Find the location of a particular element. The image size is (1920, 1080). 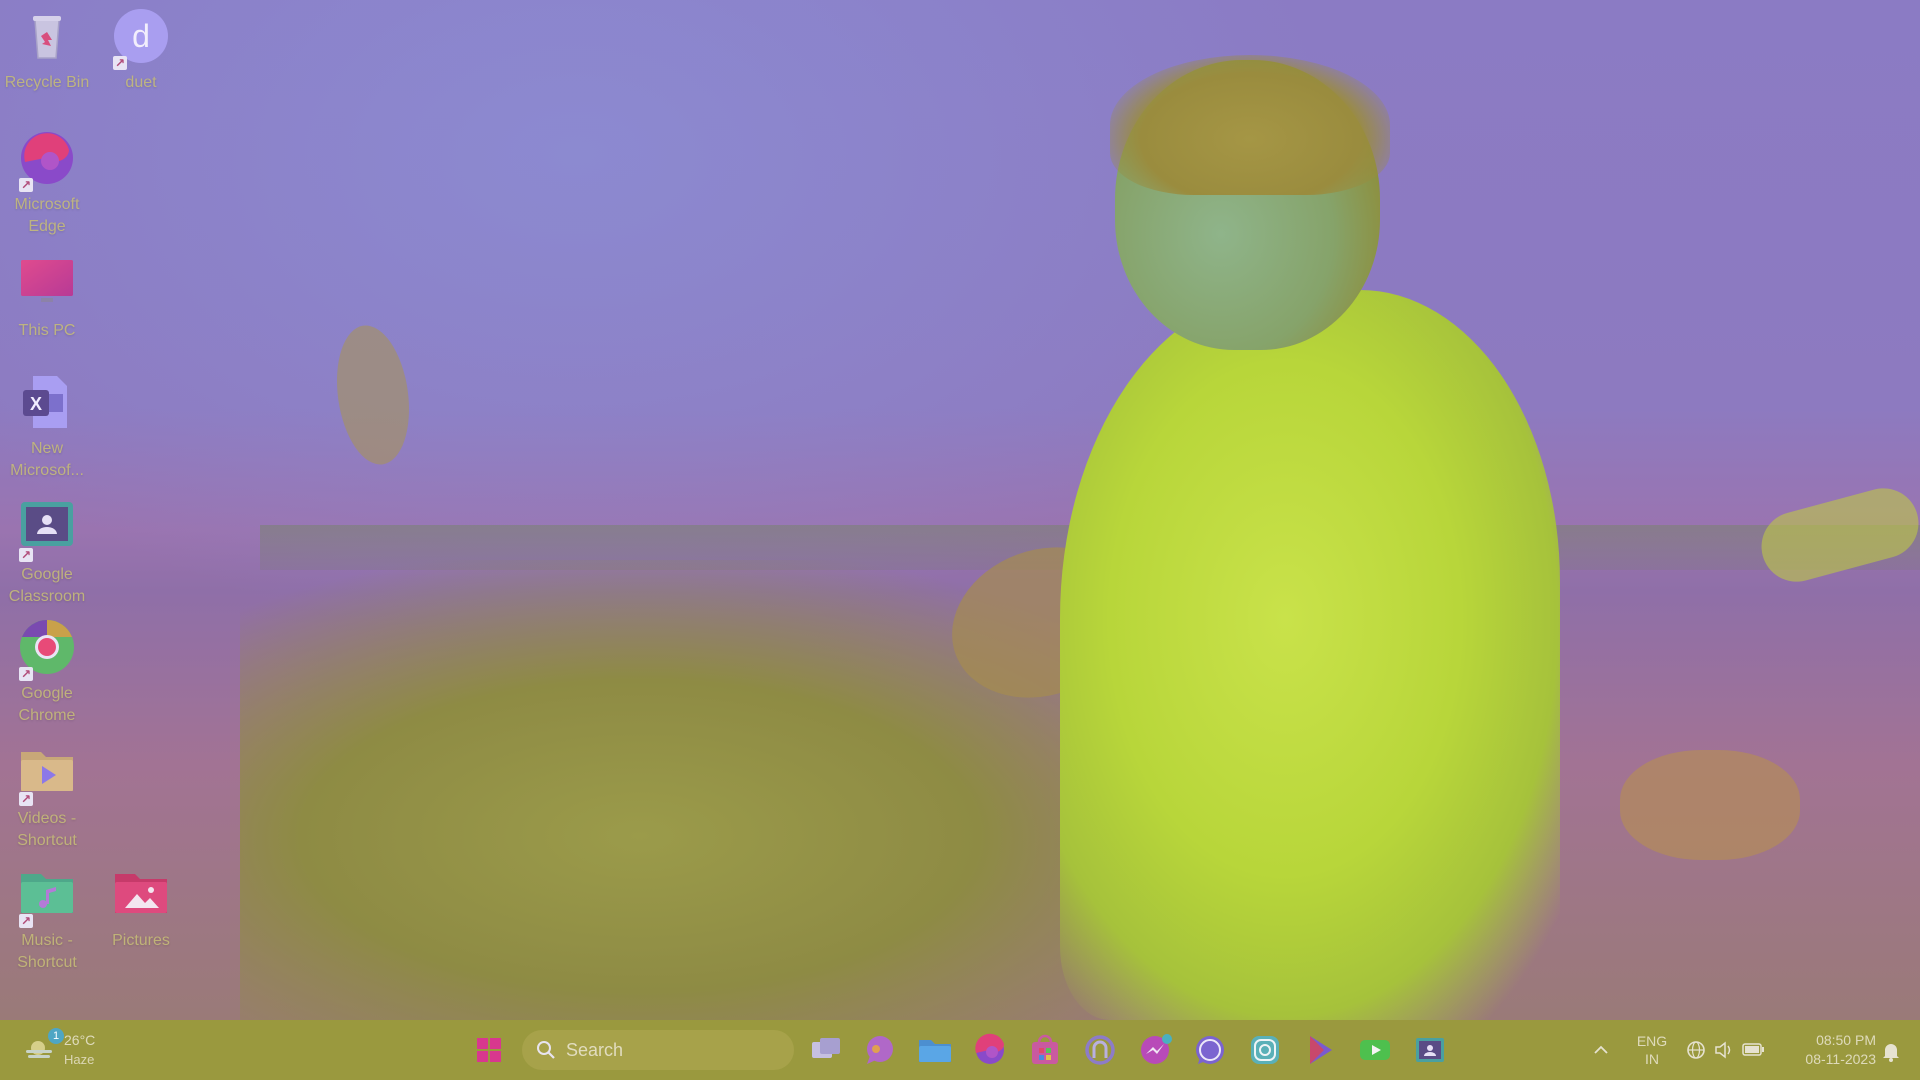

store-icon is located at coordinates (1045, 1049).